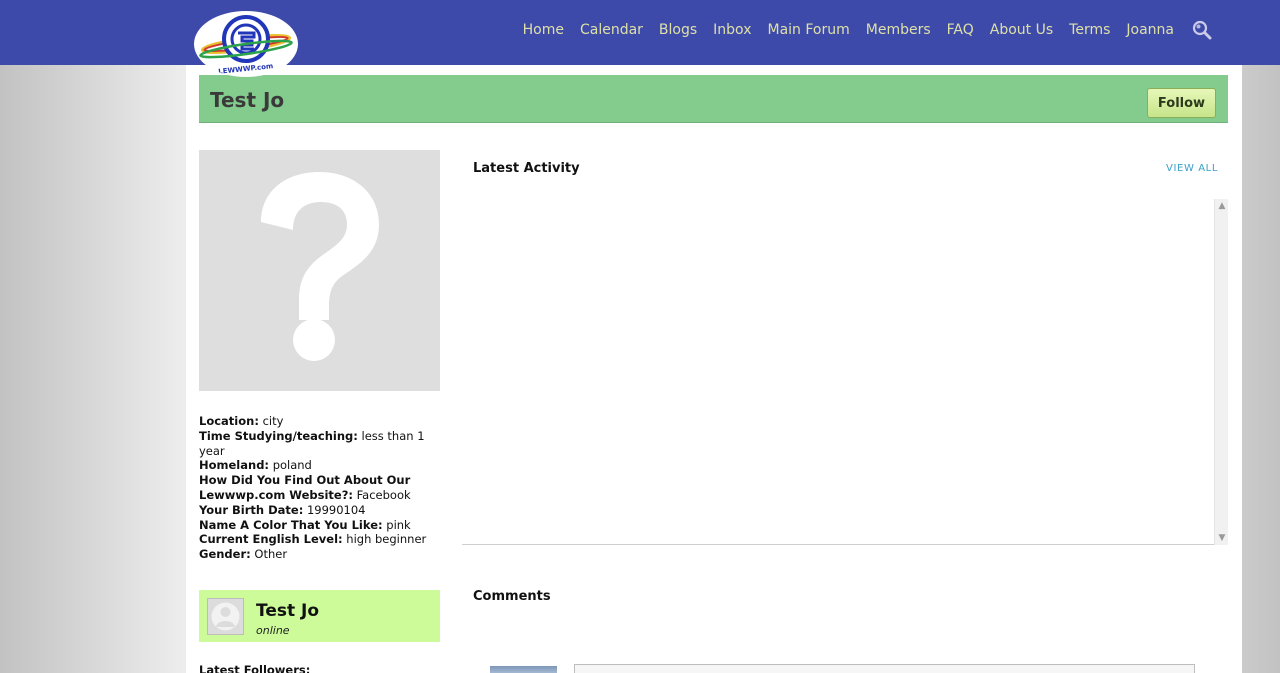 The image size is (1280, 673). What do you see at coordinates (319, 616) in the screenshot?
I see `online-status-card: Test Jo online` at bounding box center [319, 616].